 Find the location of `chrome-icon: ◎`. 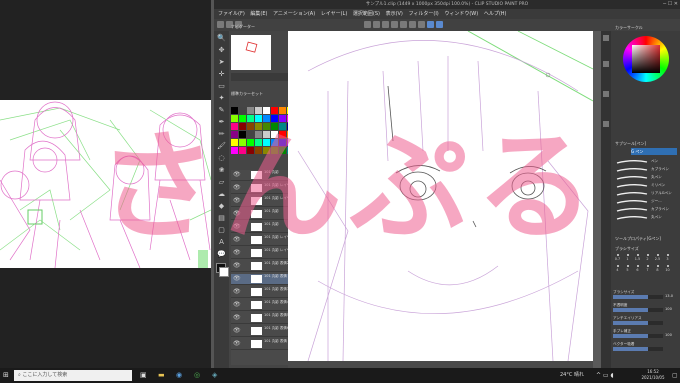

chrome-icon: ◎ is located at coordinates (198, 375).